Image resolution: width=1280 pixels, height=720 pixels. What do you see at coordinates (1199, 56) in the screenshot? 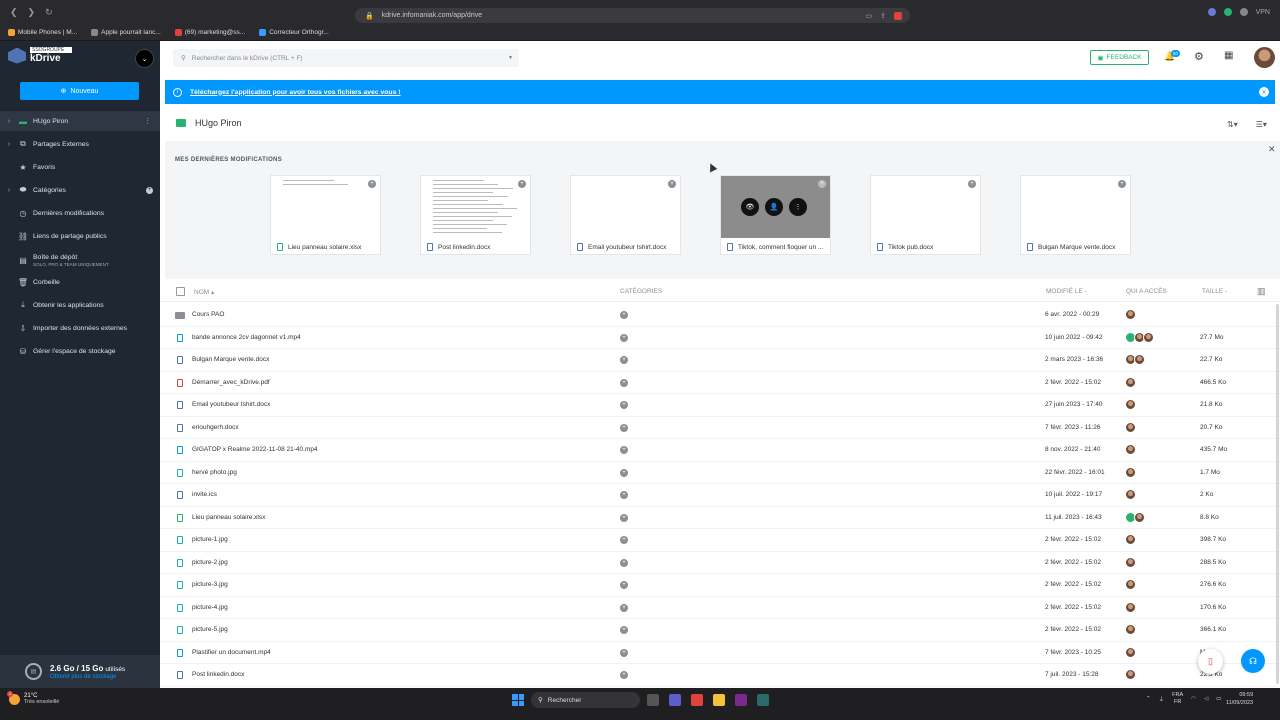
I see `gear-icon: ⚙` at bounding box center [1199, 56].